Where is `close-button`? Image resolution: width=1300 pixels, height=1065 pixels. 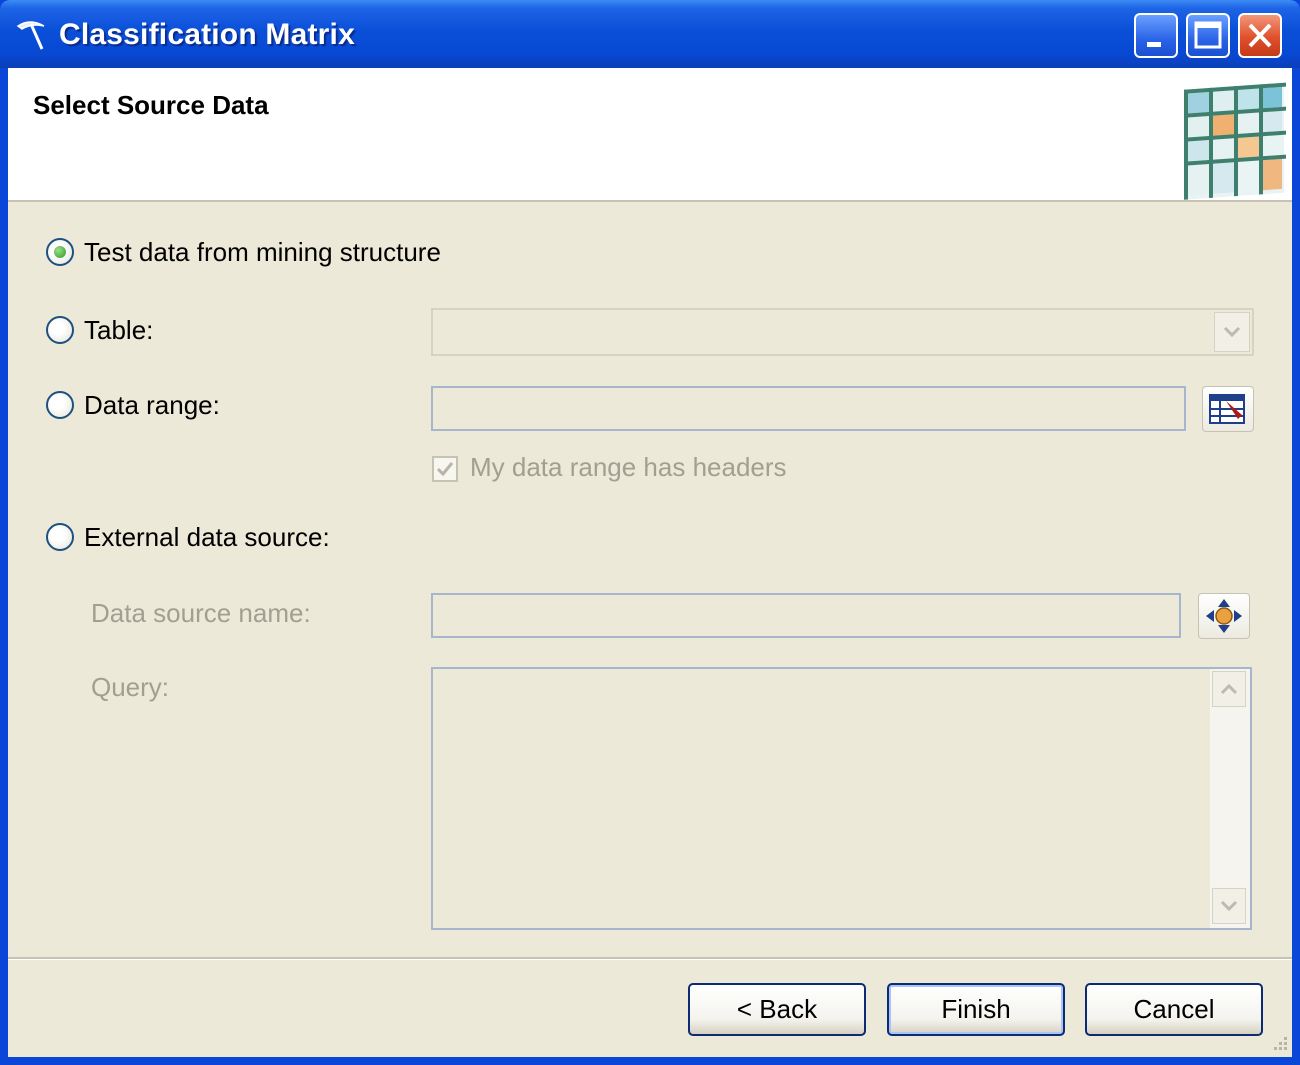 close-button is located at coordinates (1260, 35).